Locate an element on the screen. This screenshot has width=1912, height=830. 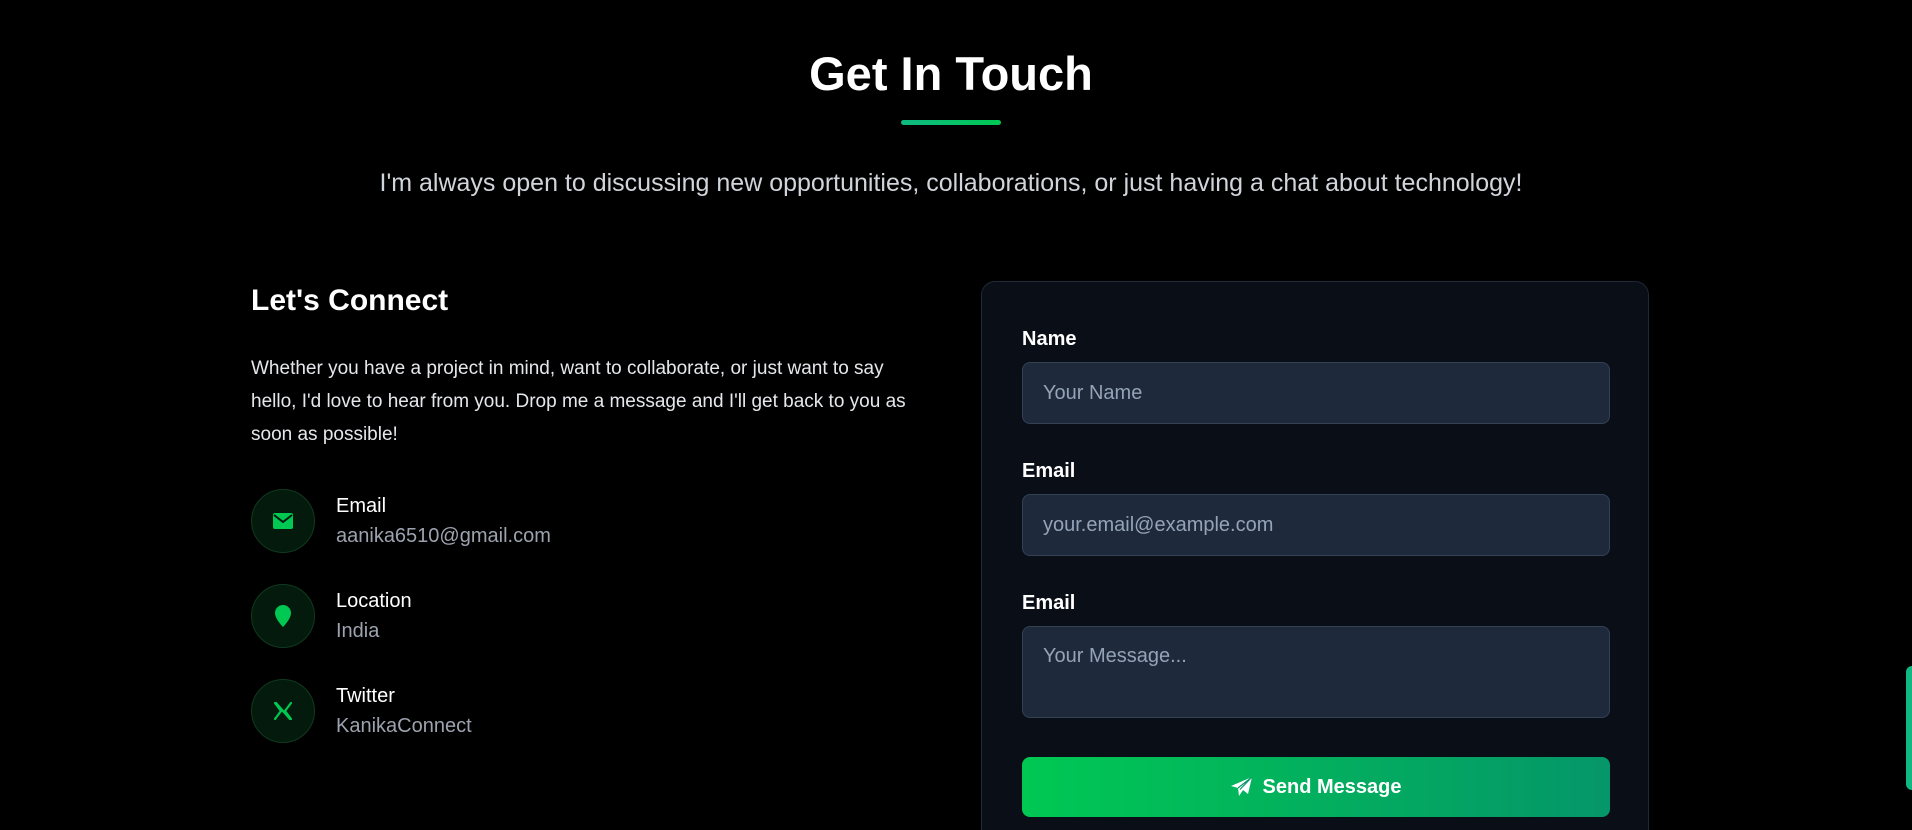
contact-label: Email is located at coordinates (361, 506).